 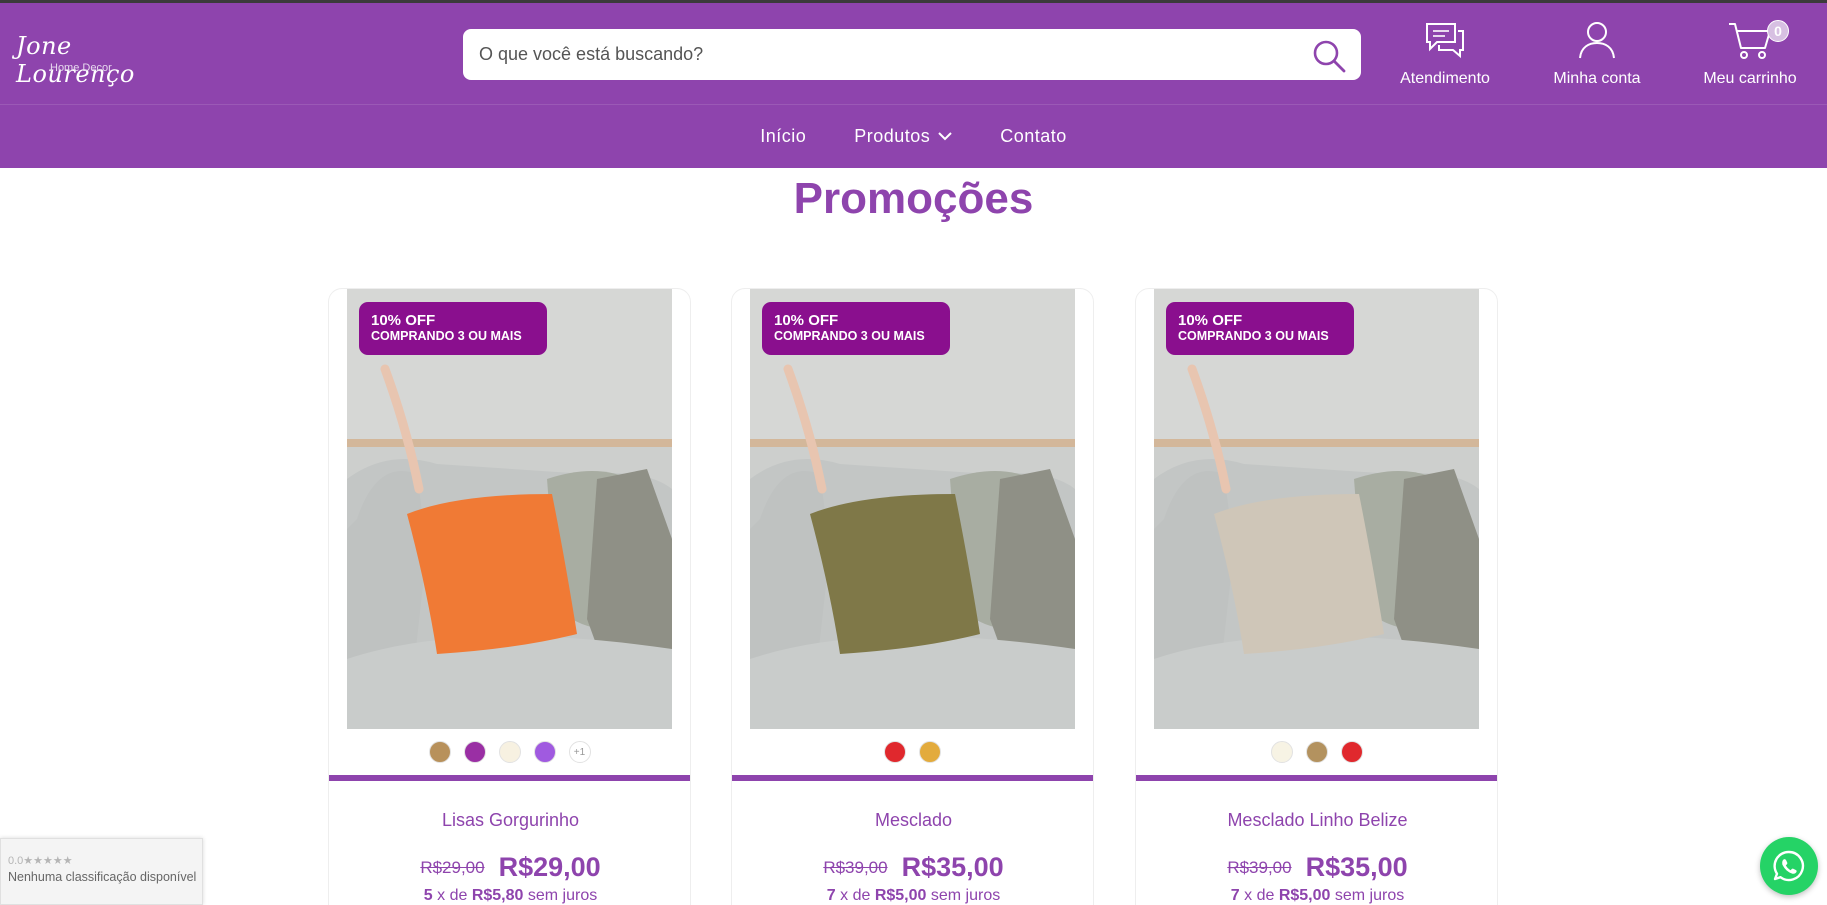 What do you see at coordinates (40, 861) in the screenshot?
I see `rating-stars: 0.0★★★★★` at bounding box center [40, 861].